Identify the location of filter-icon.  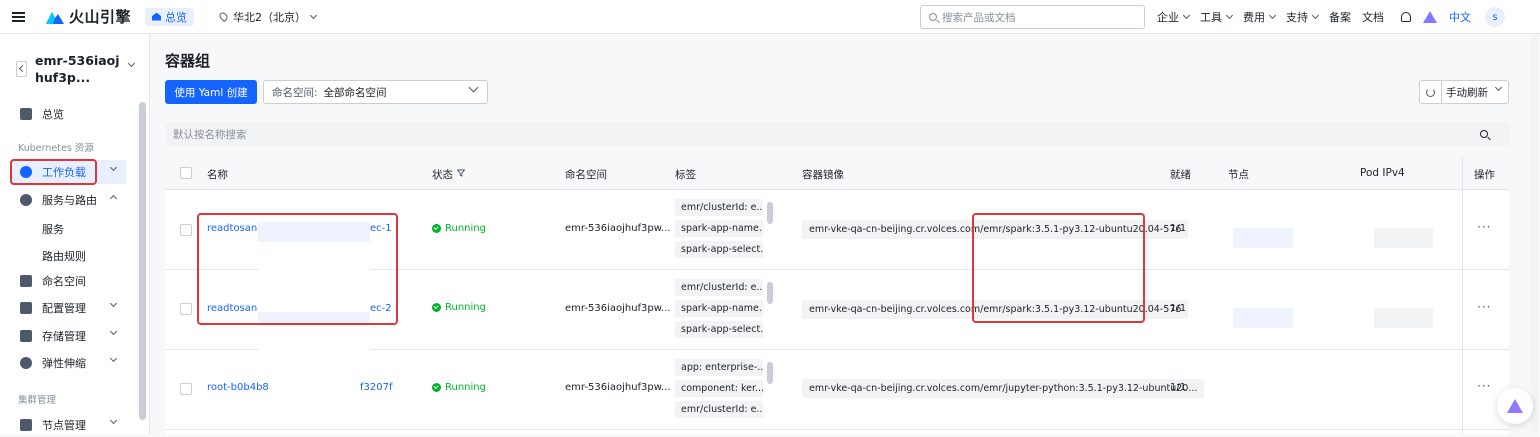
(461, 173).